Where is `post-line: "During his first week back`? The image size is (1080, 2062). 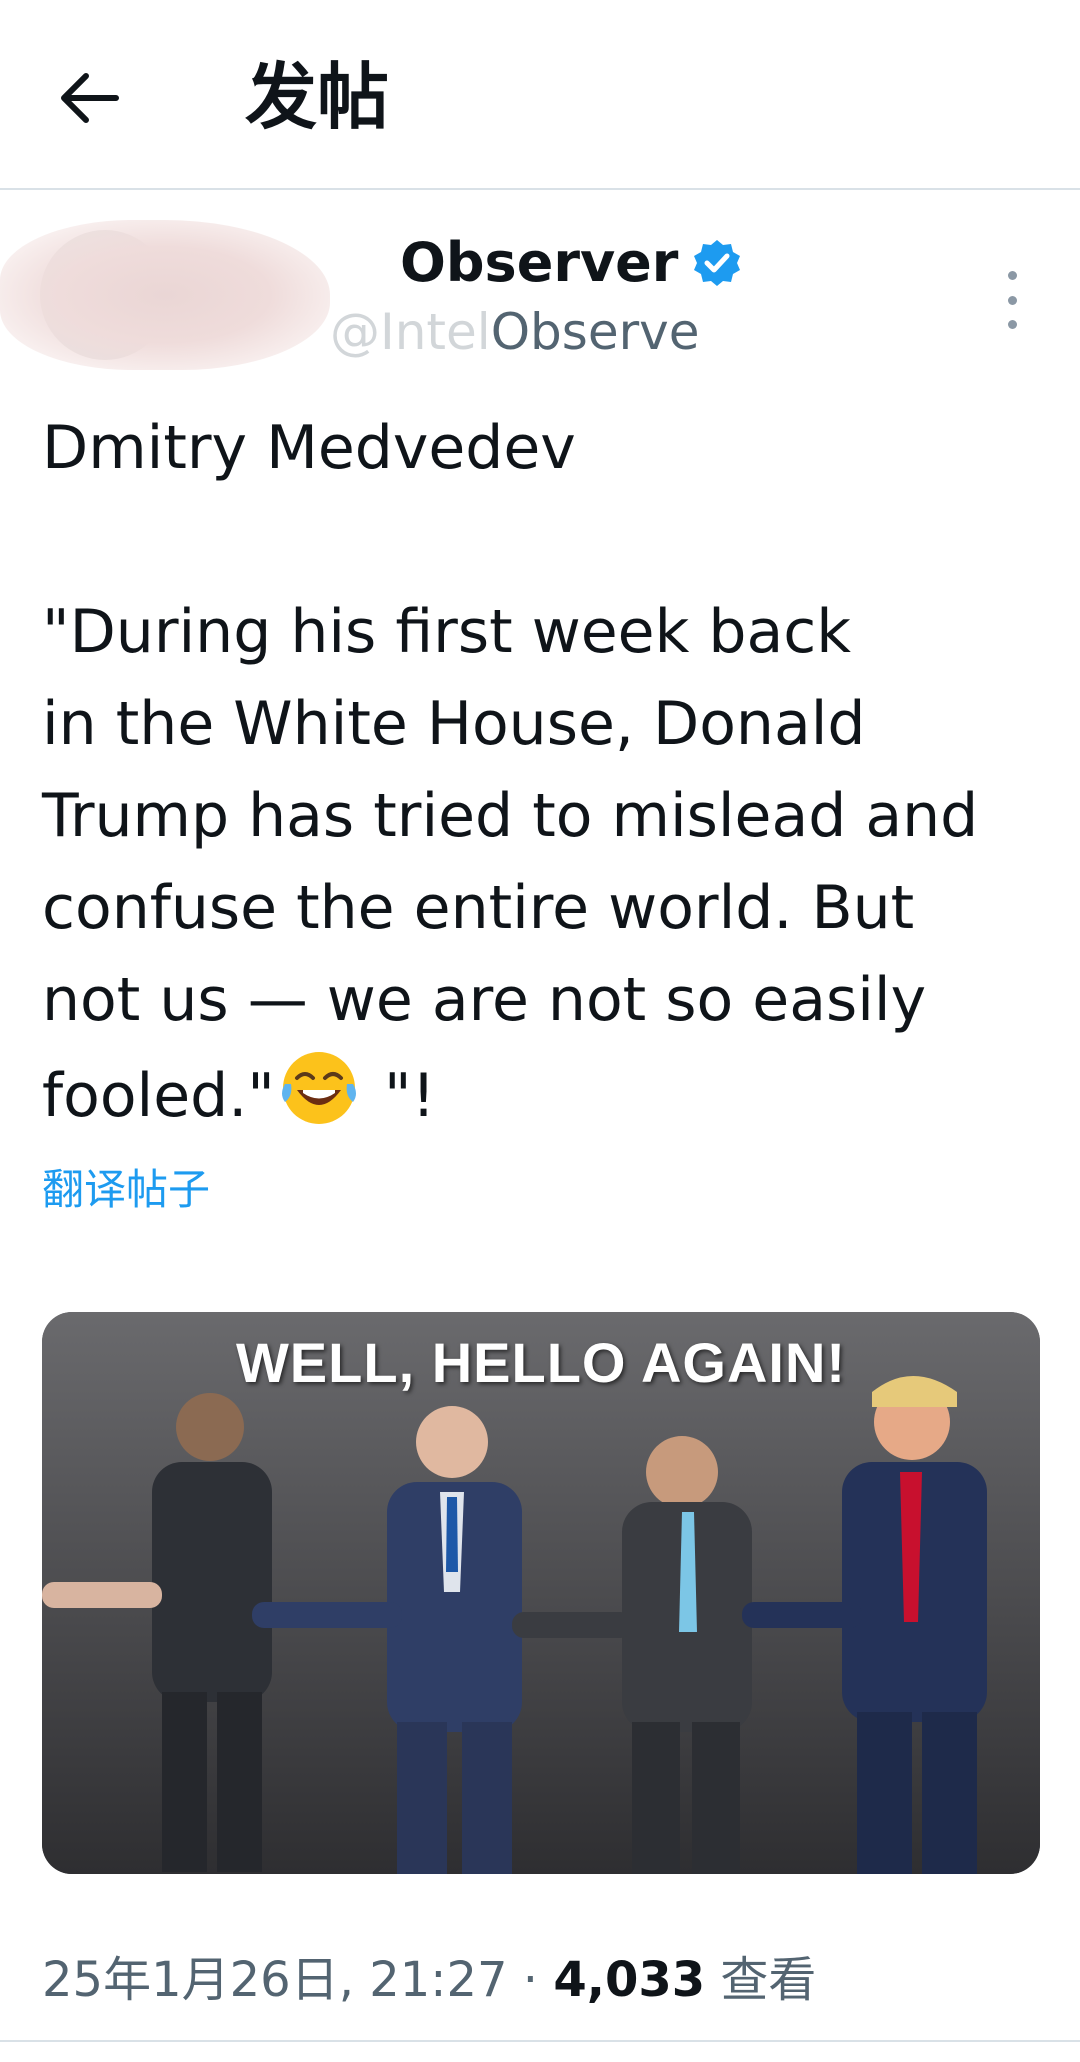
post-line: "During his first week back is located at coordinates (447, 632).